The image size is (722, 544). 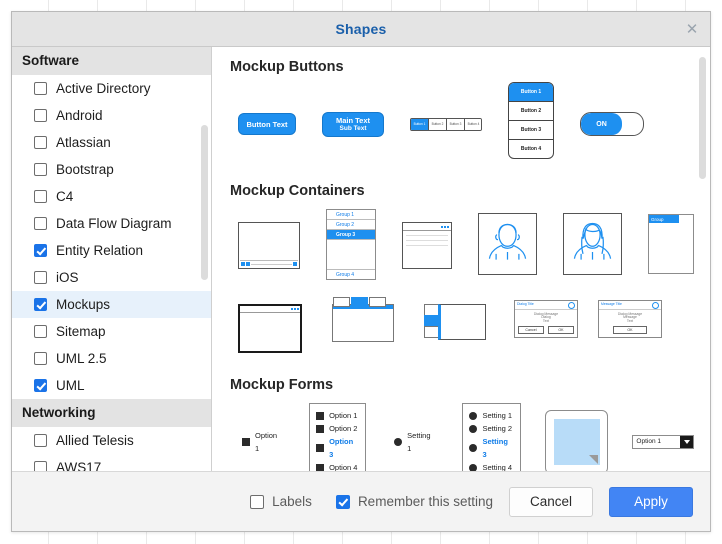 I want to click on sidebar-item-allied-telesis: Allied Telesis, so click(x=111, y=440).